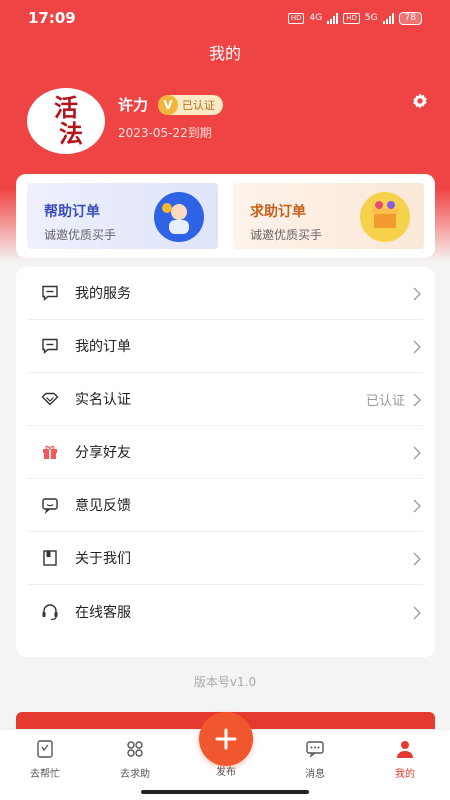  I want to click on status-indicators: HD 4G HD 5G 78, so click(354, 18).